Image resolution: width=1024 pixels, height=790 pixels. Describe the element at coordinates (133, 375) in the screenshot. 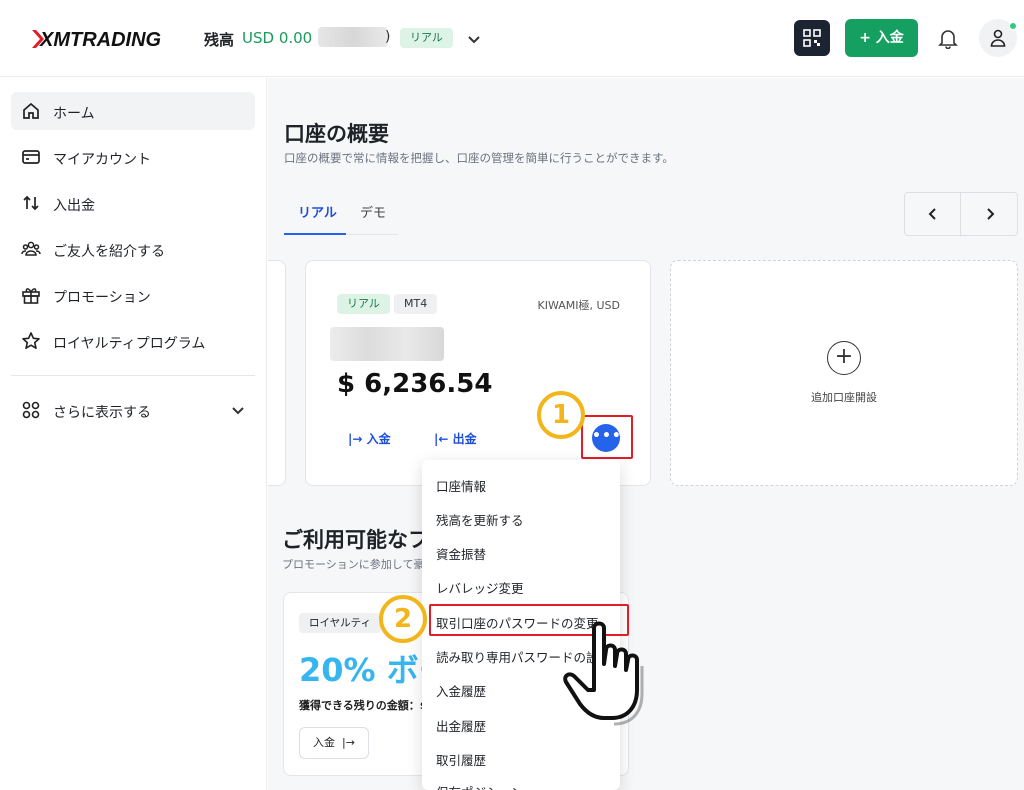

I see `sidebar-divider` at that location.